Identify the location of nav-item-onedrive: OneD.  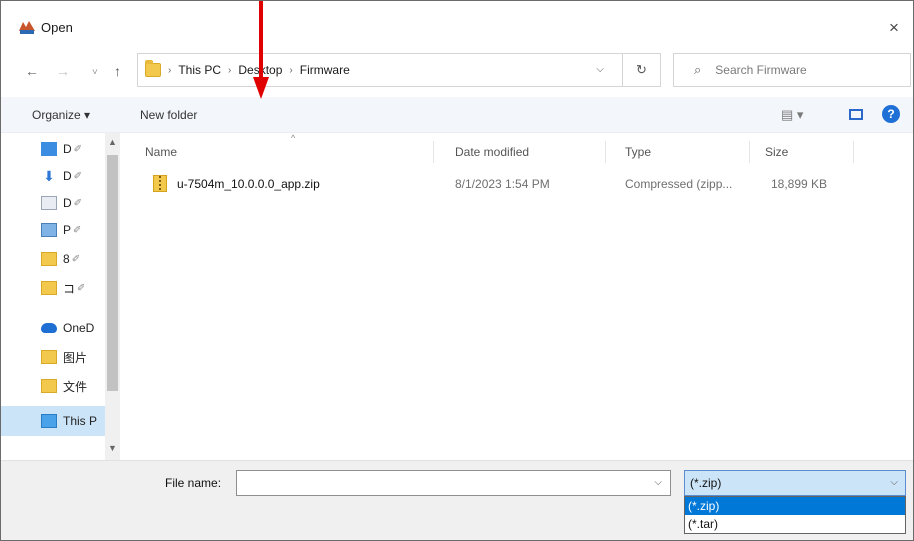
(67, 328).